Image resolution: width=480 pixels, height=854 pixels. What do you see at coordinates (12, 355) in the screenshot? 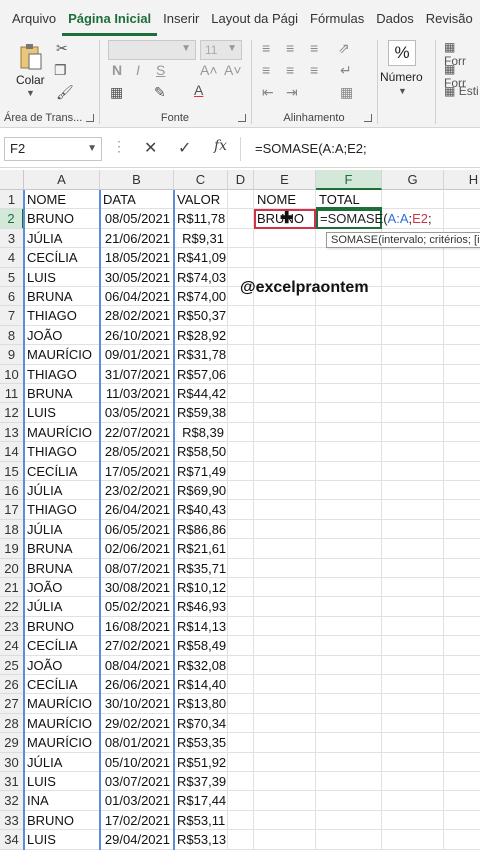
I see `row-header: 9` at bounding box center [12, 355].